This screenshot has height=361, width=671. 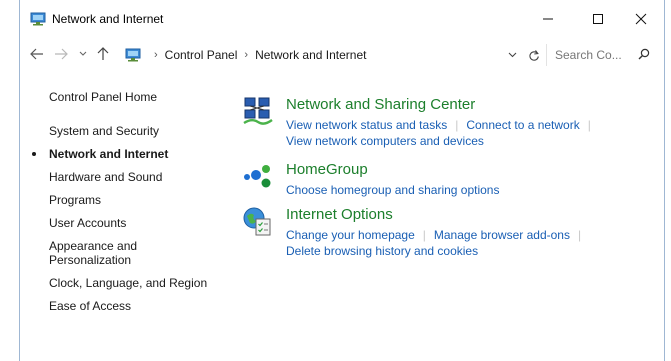 What do you see at coordinates (93, 246) in the screenshot?
I see `nav-appearance-and-personalization: Appearance and` at bounding box center [93, 246].